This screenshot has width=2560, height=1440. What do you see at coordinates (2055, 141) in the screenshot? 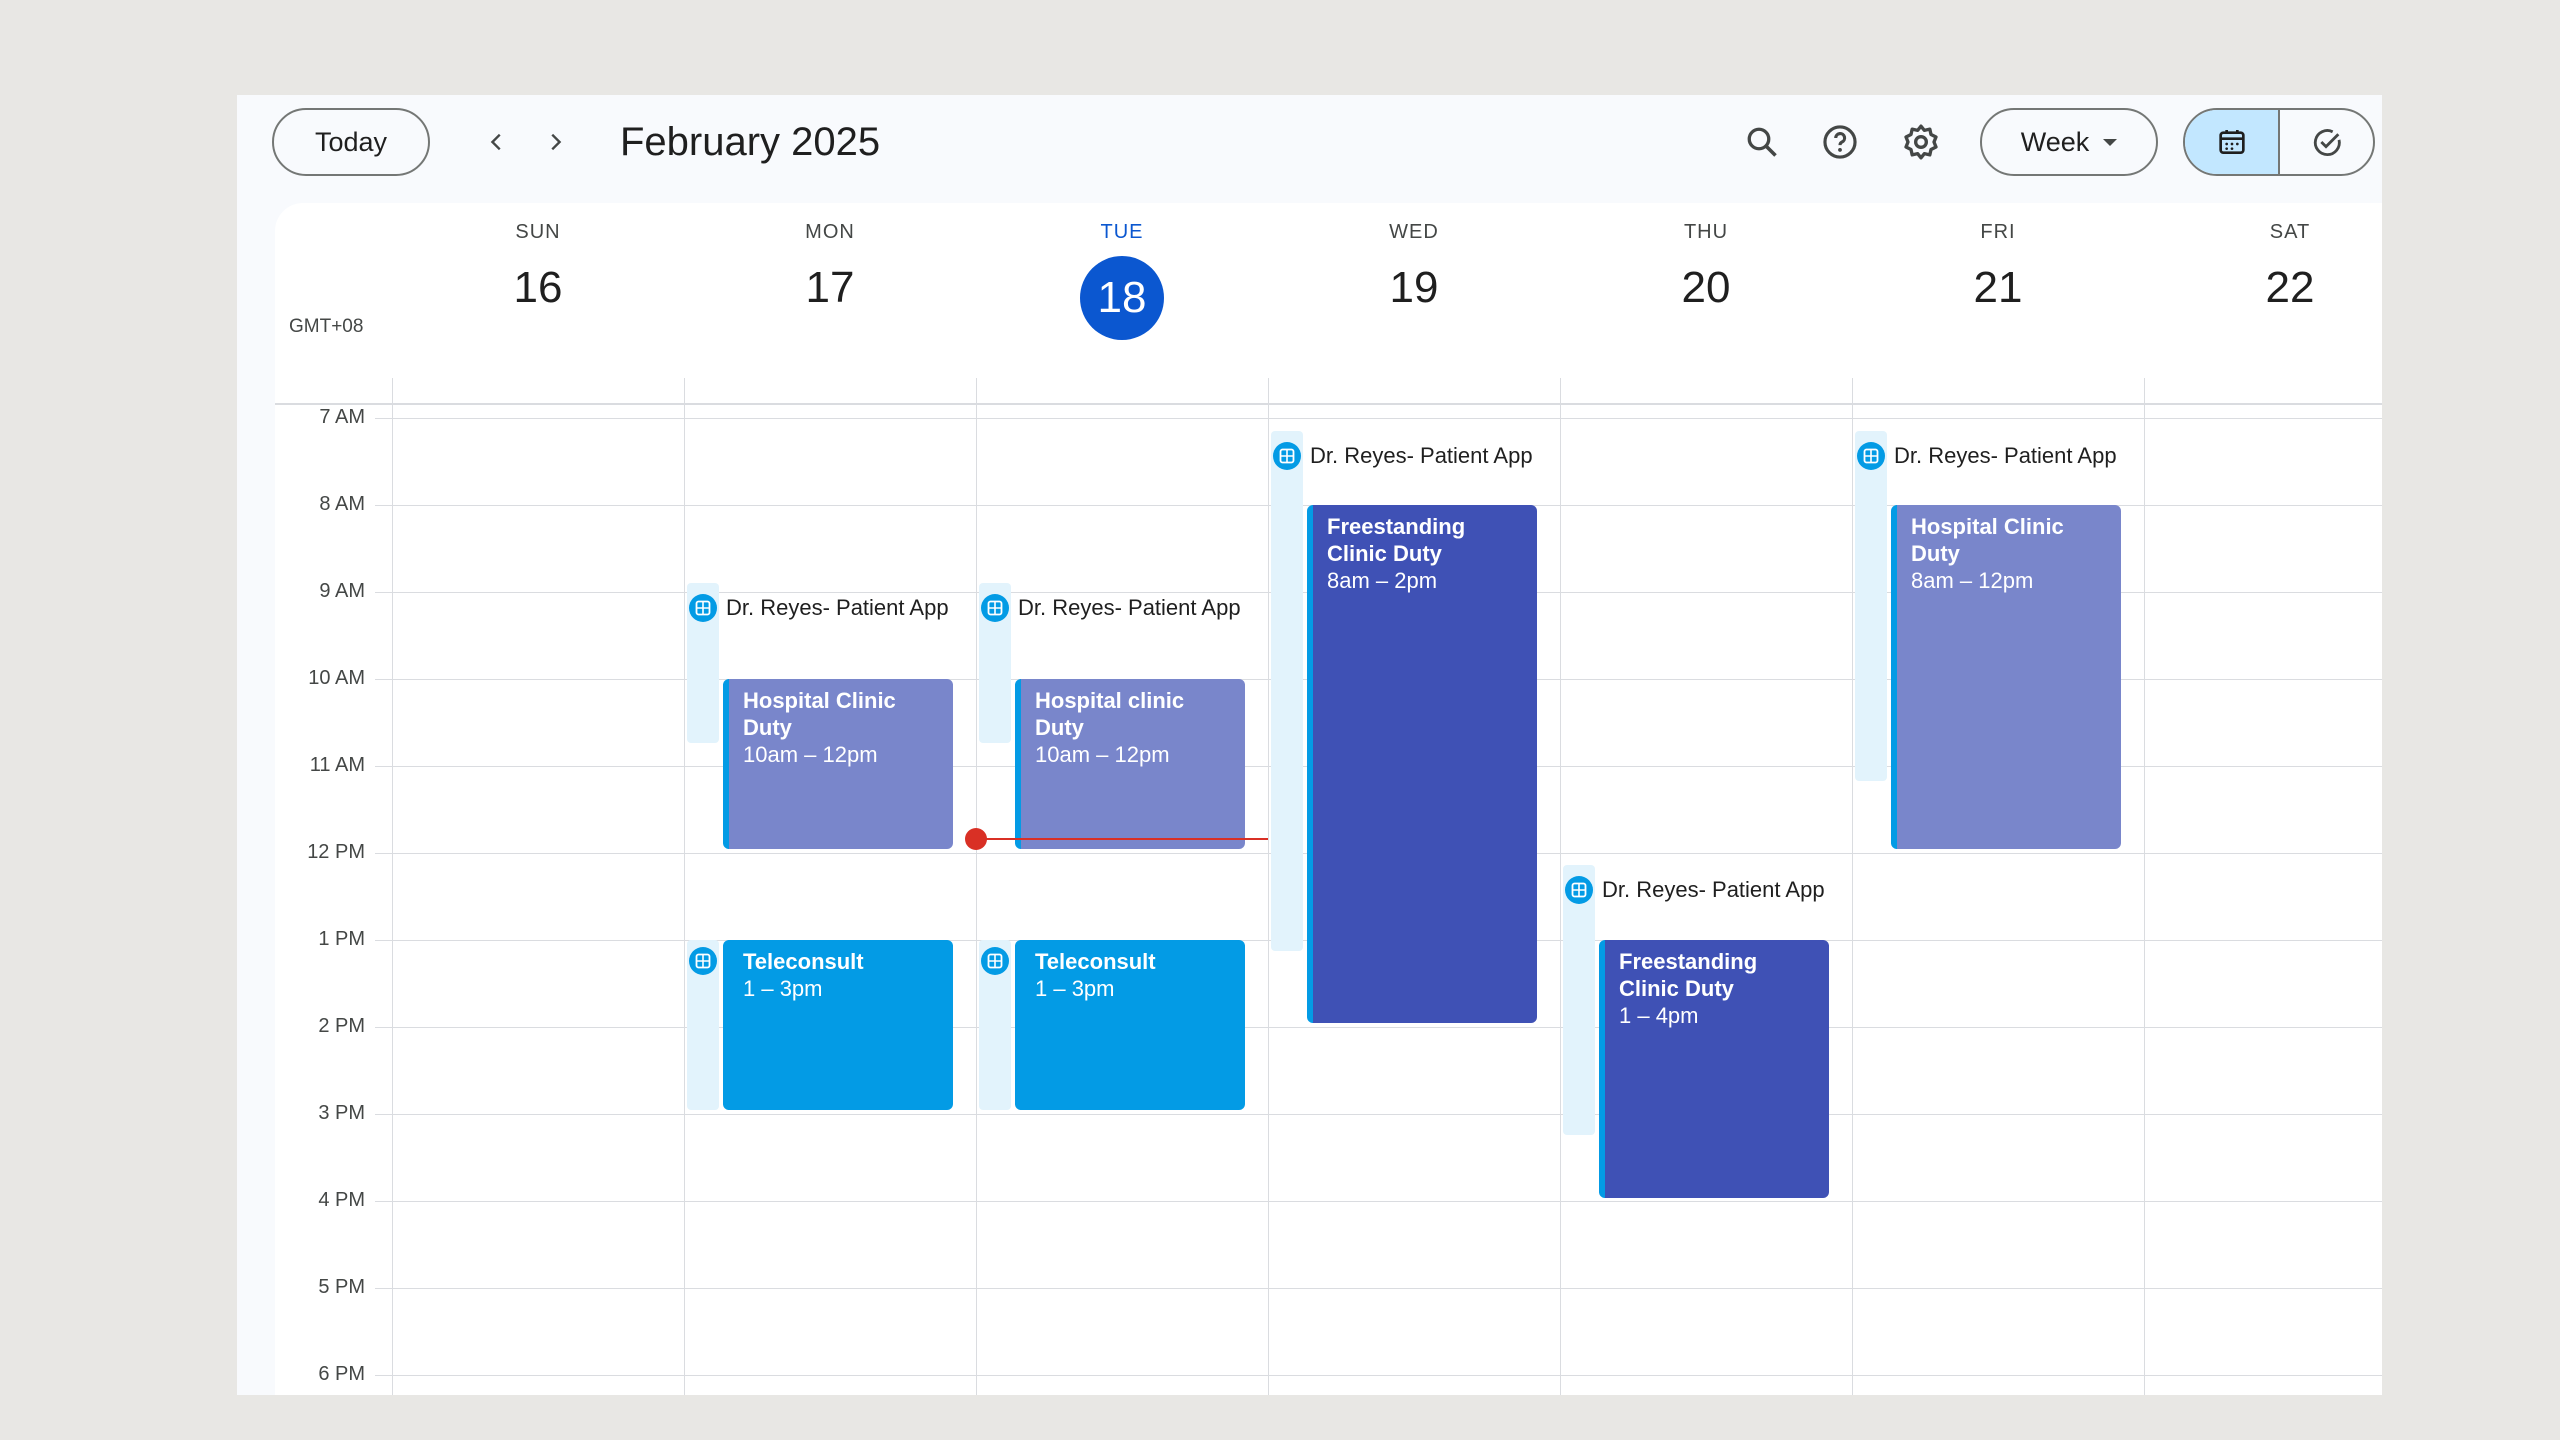
I see `view-label: Week` at bounding box center [2055, 141].